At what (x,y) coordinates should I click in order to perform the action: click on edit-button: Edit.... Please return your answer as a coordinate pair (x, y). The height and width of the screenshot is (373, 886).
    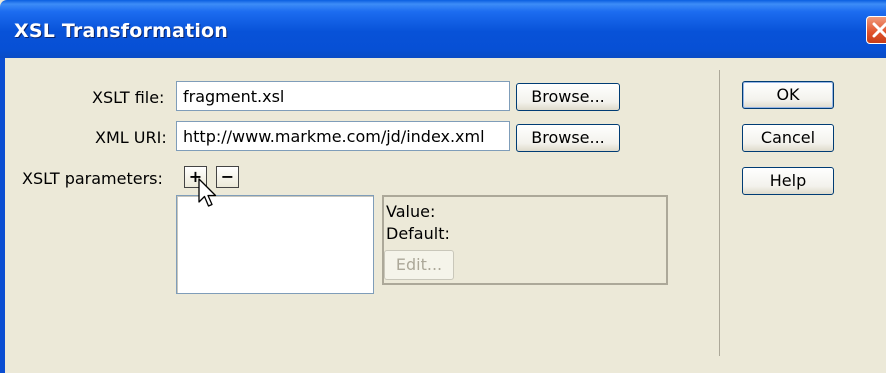
    Looking at the image, I should click on (419, 265).